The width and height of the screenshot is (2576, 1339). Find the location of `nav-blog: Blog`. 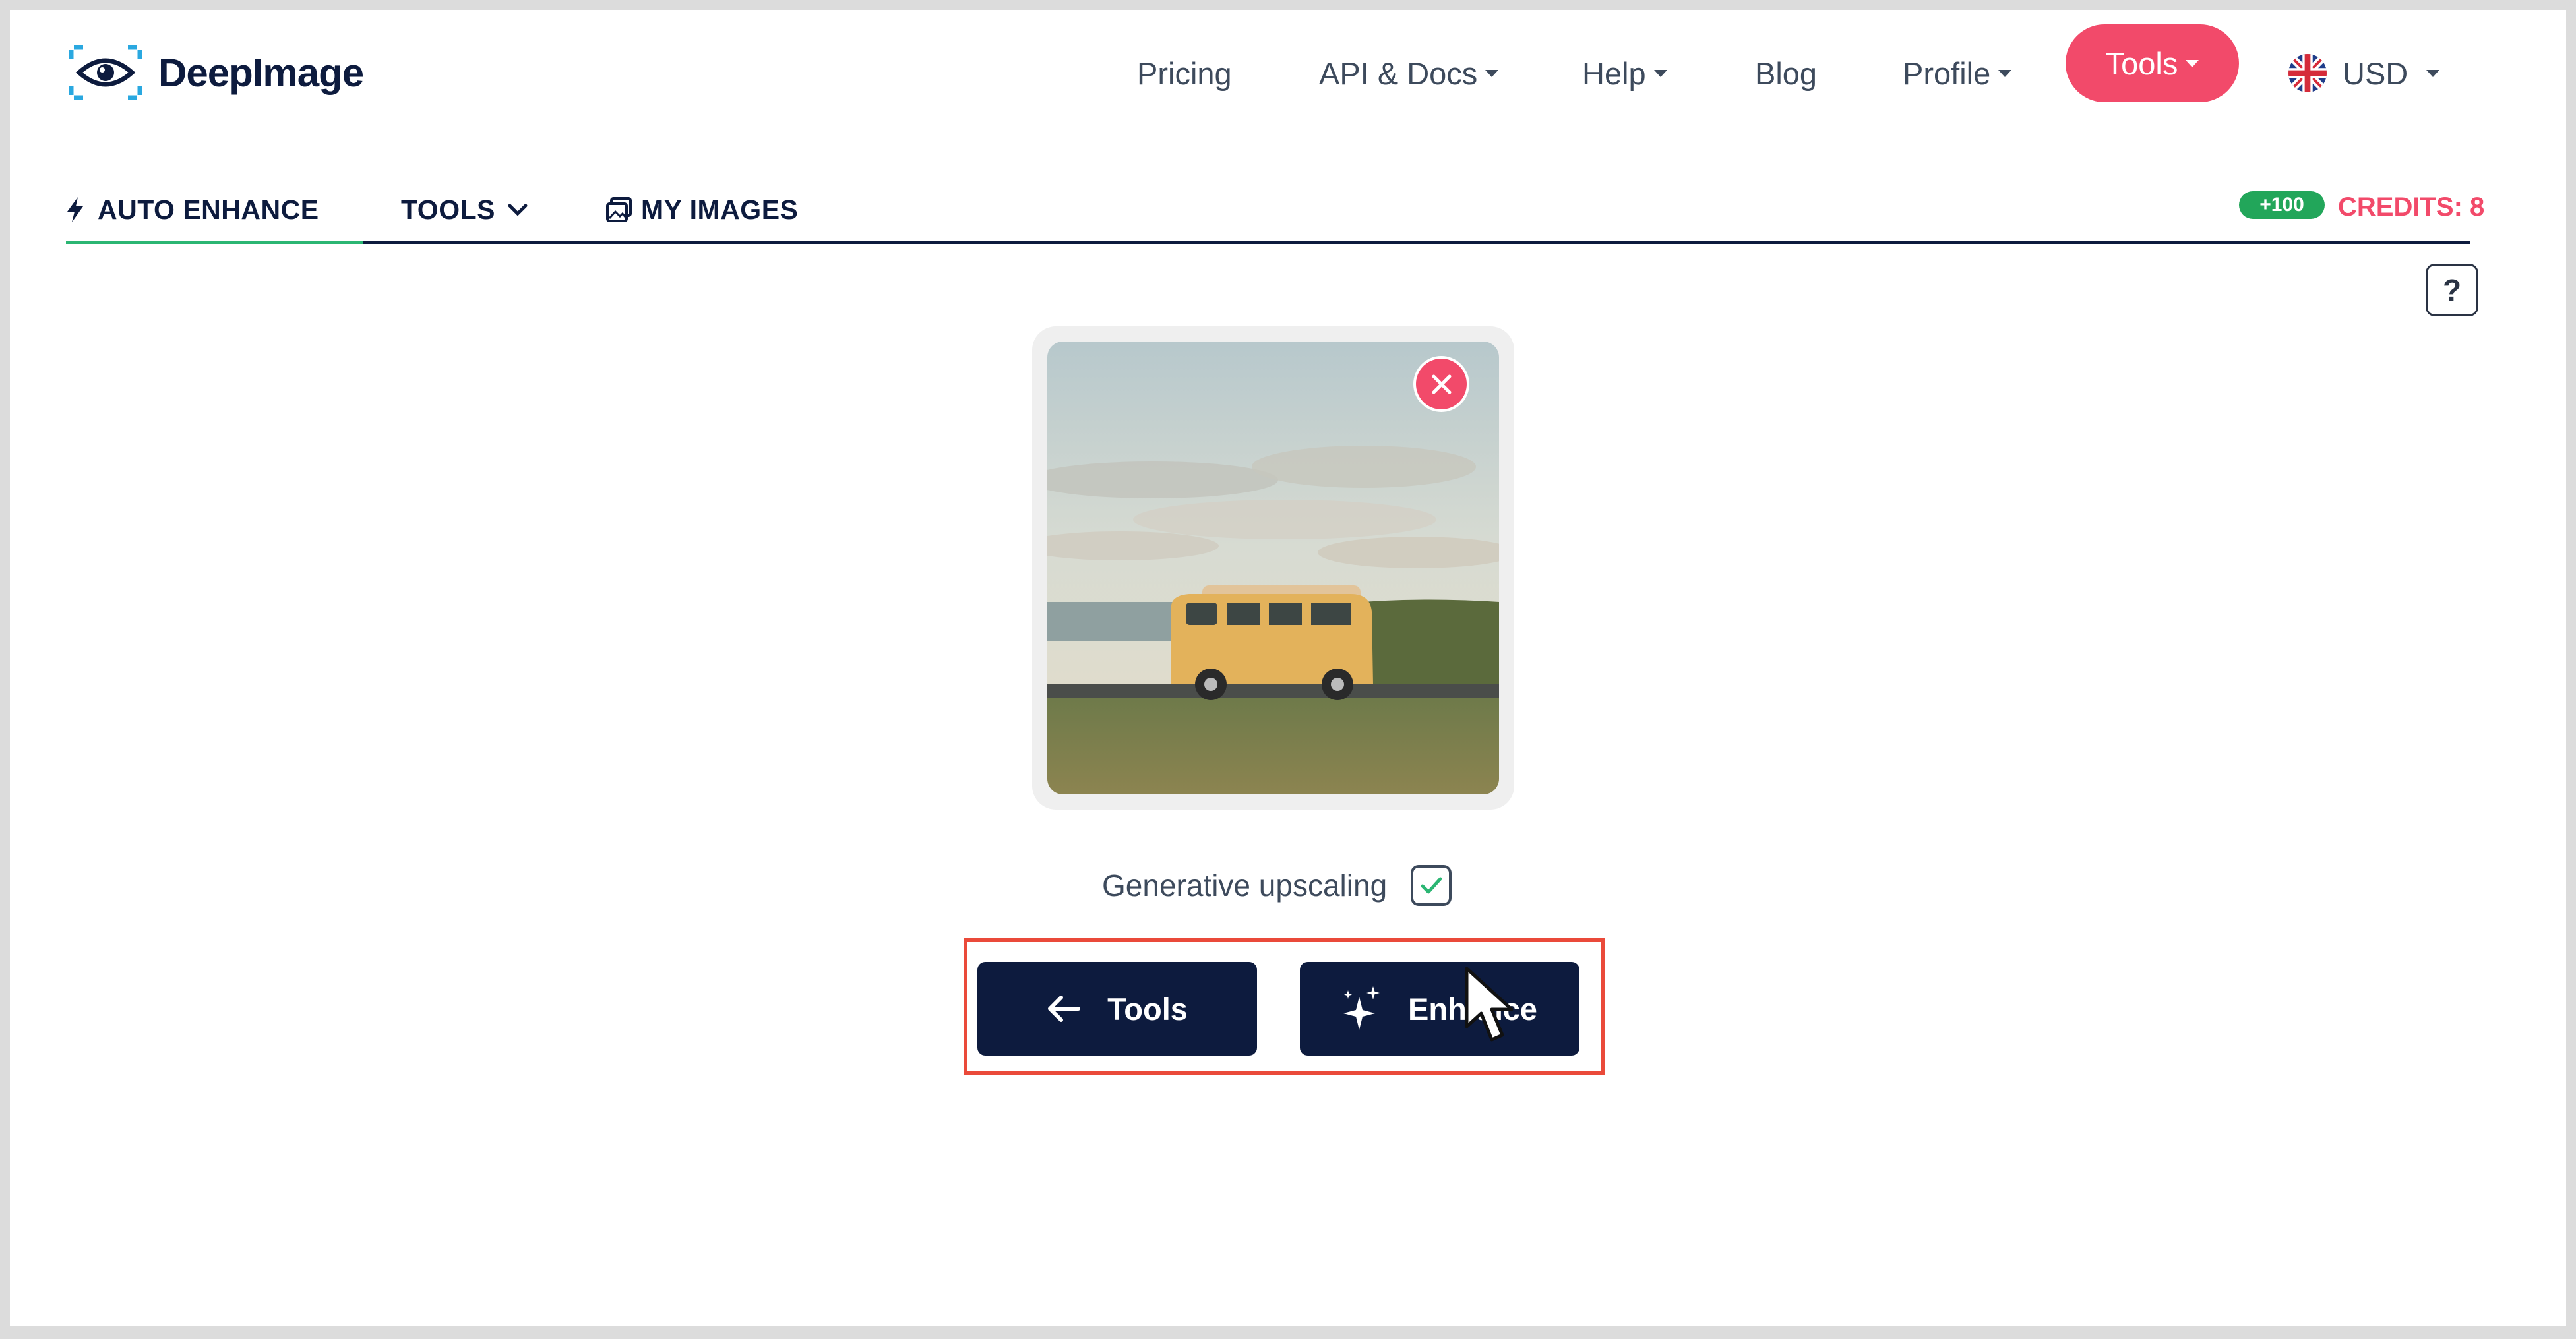

nav-blog: Blog is located at coordinates (1786, 73).